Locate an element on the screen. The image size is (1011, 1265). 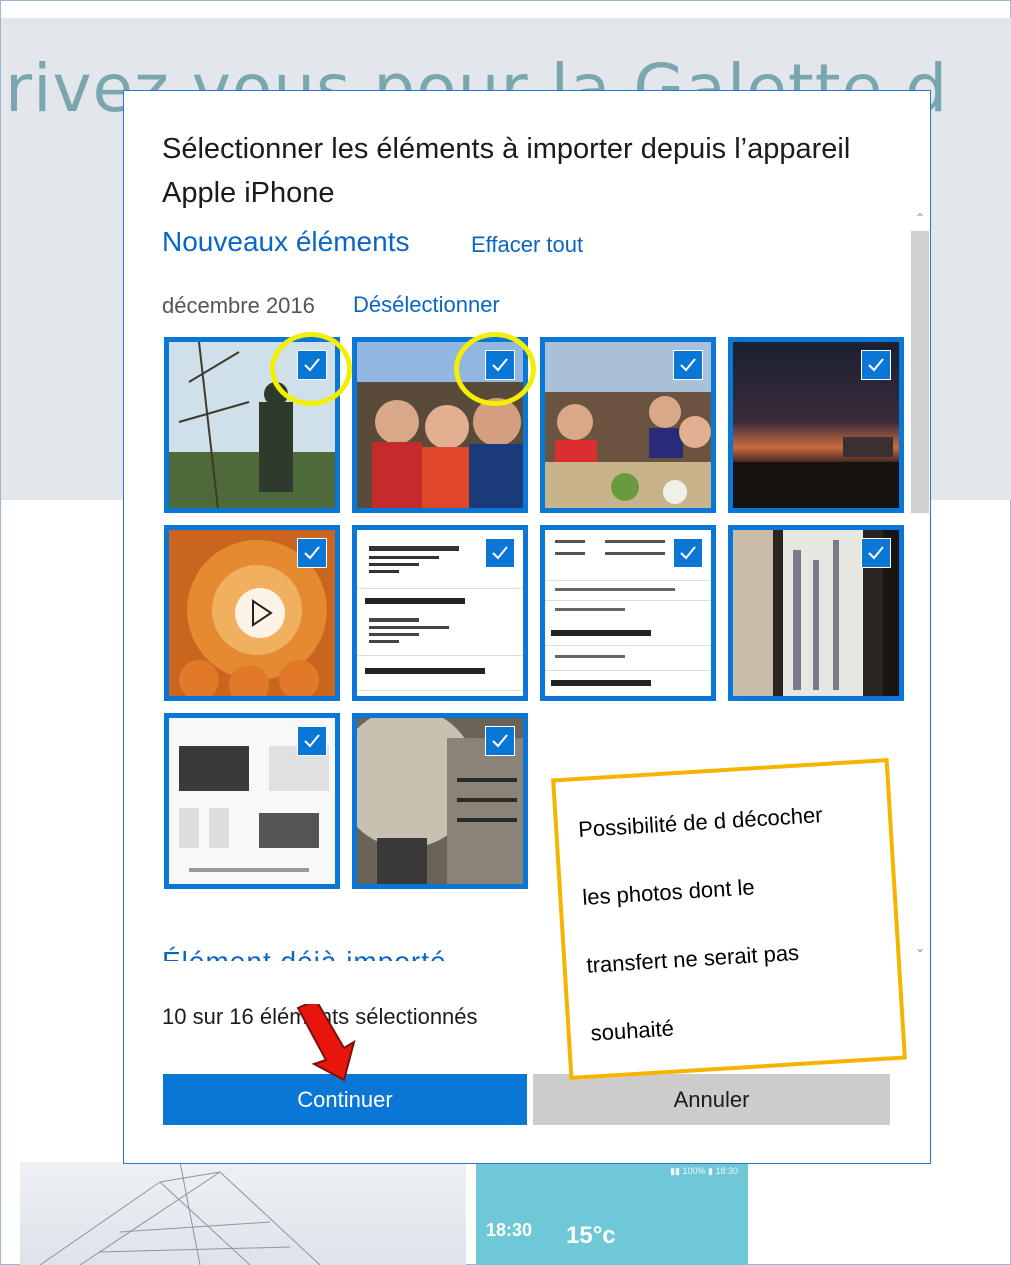
background-windmill-image is located at coordinates (243, 1213).